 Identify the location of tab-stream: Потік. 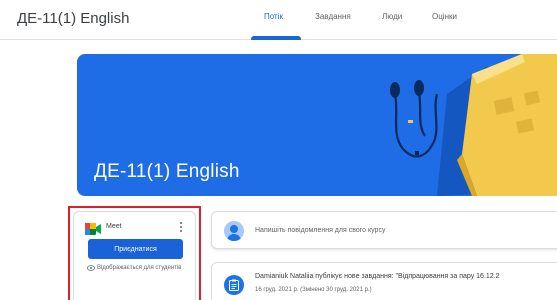
(273, 16).